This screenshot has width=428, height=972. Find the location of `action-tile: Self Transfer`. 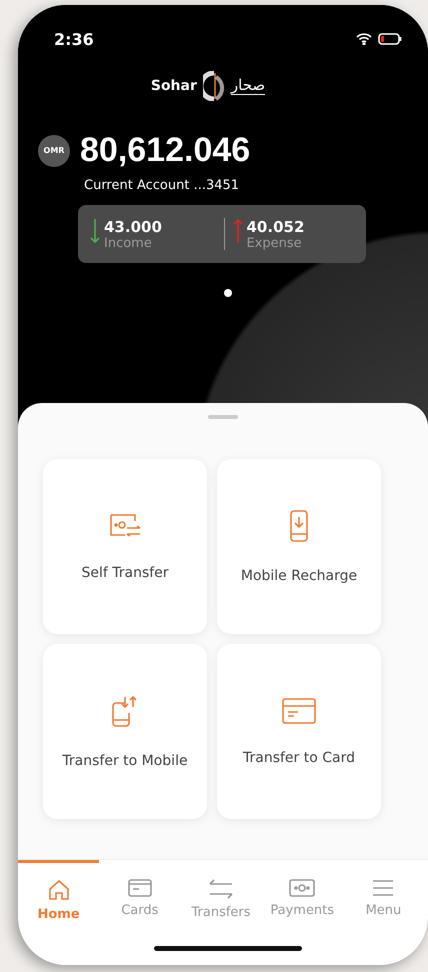

action-tile: Self Transfer is located at coordinates (125, 546).